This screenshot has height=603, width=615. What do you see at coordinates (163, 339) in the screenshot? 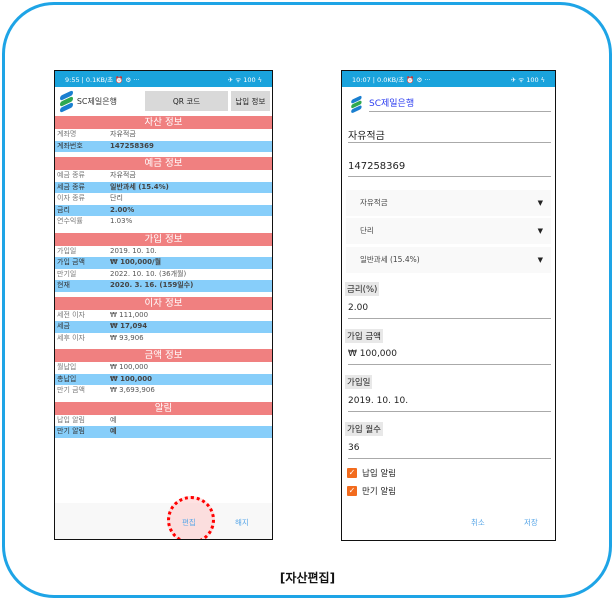
I see `info-row: 세후 이자 ₩ 93,906` at bounding box center [163, 339].